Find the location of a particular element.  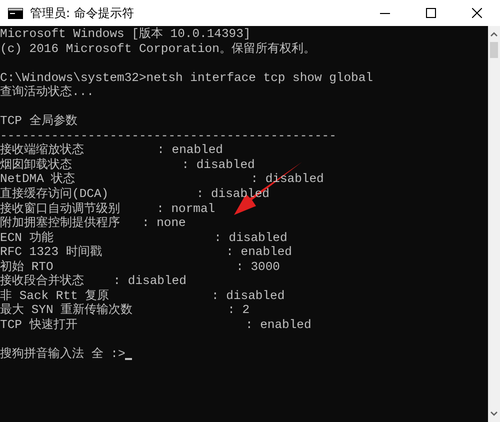

console-line: C:\Windows\system32>netsh interface tcp show global is located at coordinates (186, 77).